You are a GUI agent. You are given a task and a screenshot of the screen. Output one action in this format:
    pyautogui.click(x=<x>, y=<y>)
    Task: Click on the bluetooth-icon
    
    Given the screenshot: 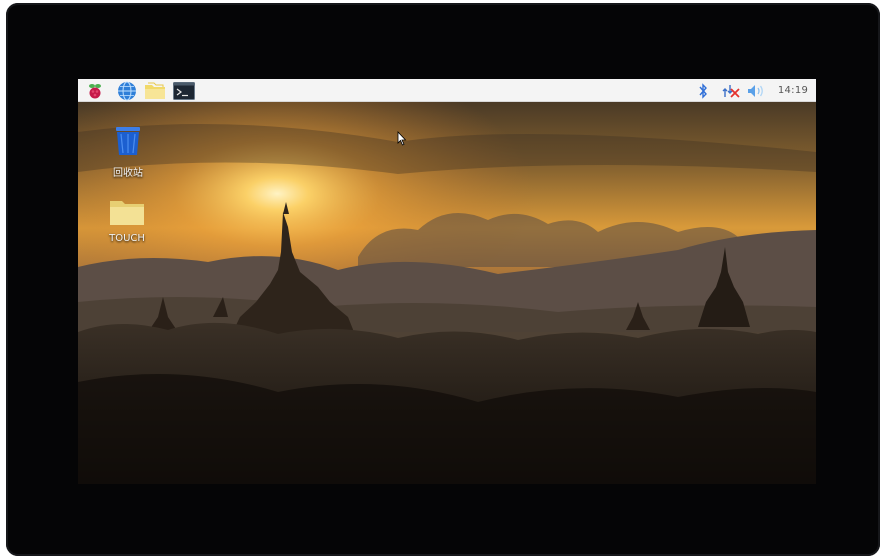 What is the action you would take?
    pyautogui.click(x=703, y=90)
    